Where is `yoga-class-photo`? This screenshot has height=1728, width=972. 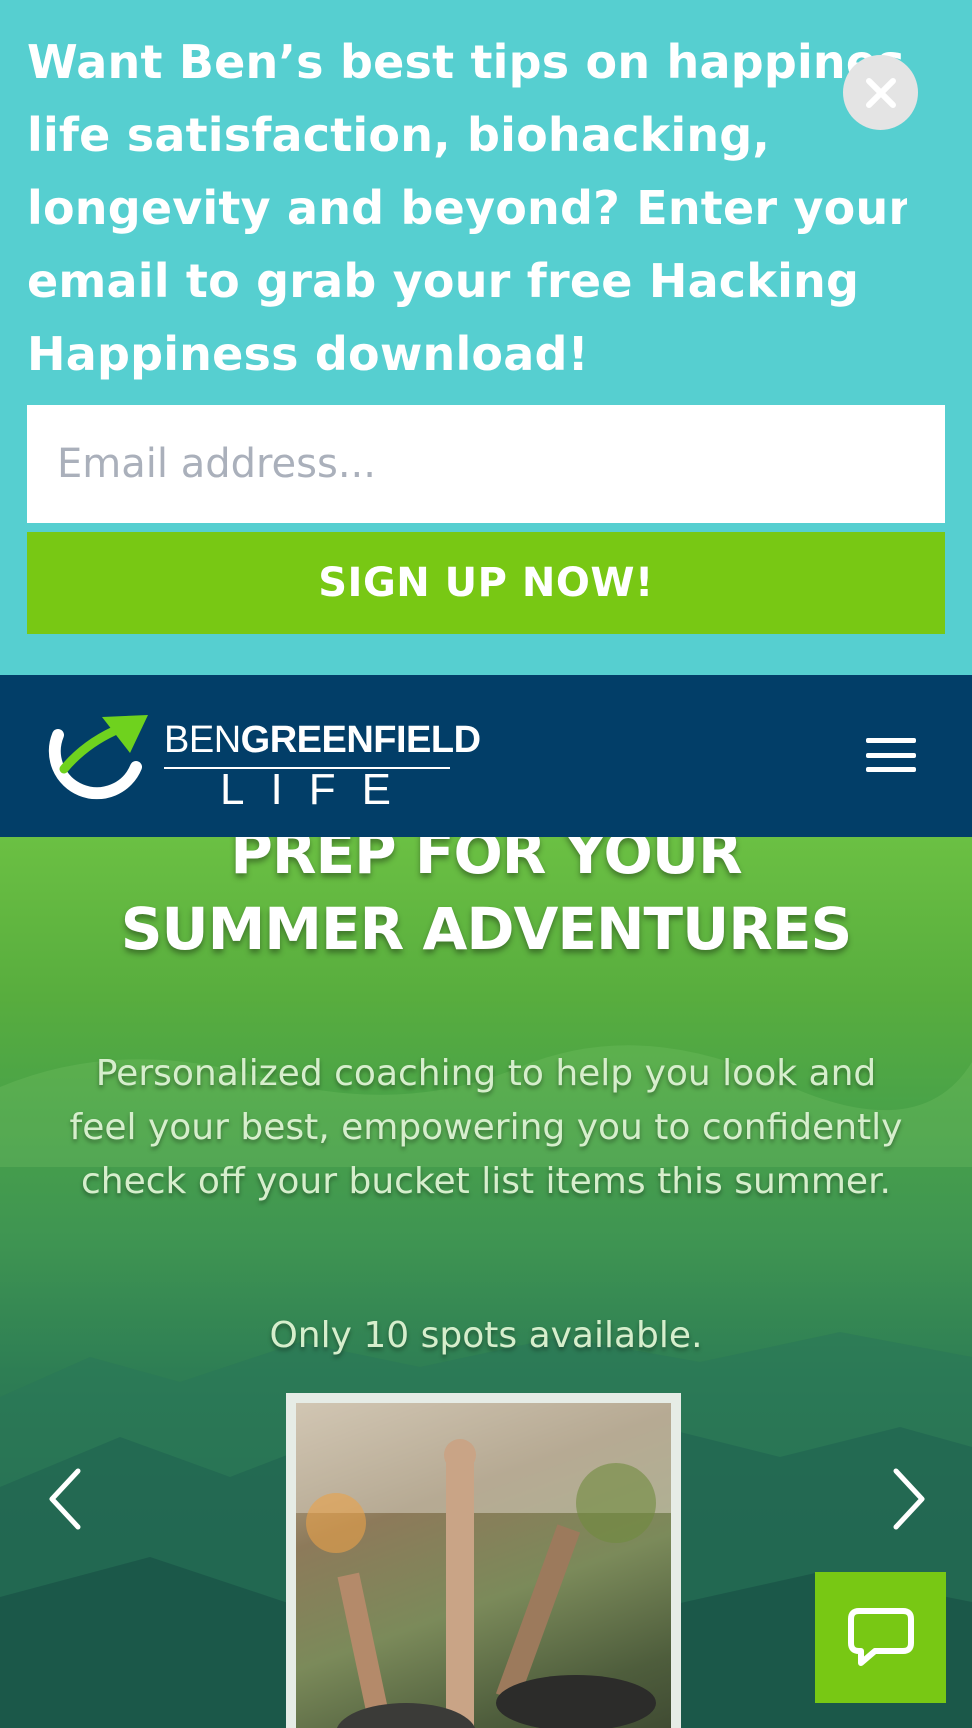
yoga-class-photo is located at coordinates (483, 1565).